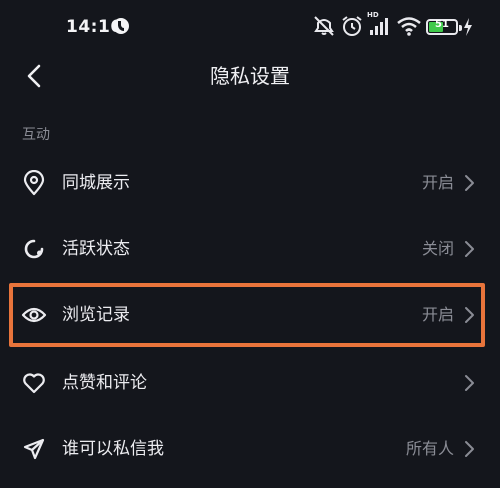  What do you see at coordinates (121, 26) in the screenshot?
I see `notification-app-icon` at bounding box center [121, 26].